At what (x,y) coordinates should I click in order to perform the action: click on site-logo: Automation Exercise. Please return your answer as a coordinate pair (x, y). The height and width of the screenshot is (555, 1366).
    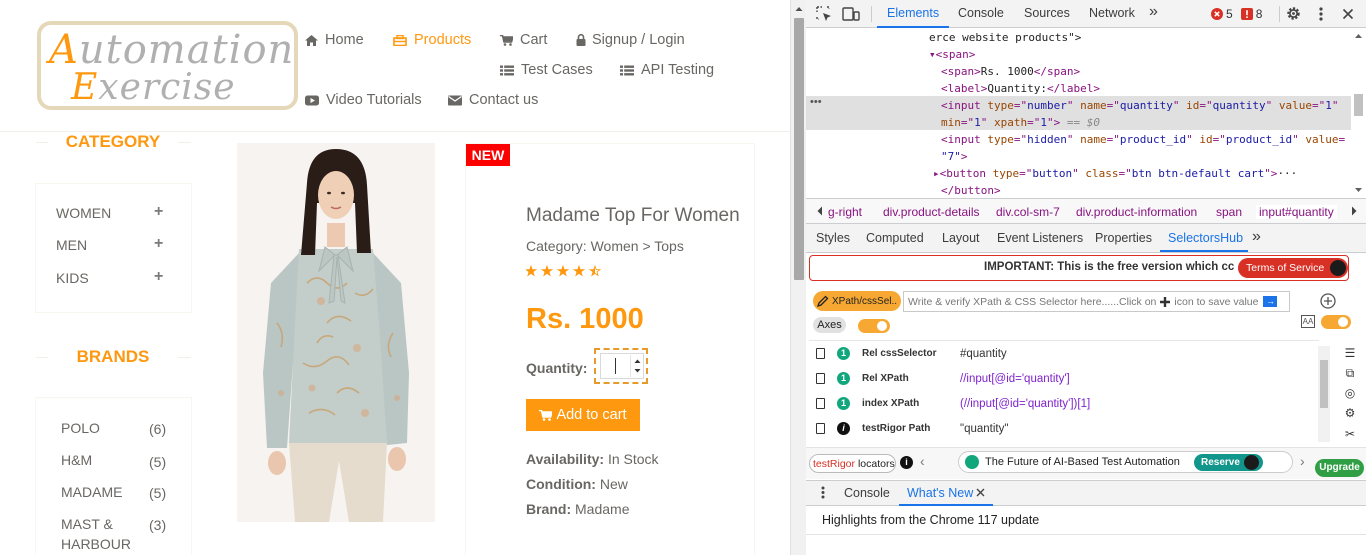
    Looking at the image, I should click on (167, 65).